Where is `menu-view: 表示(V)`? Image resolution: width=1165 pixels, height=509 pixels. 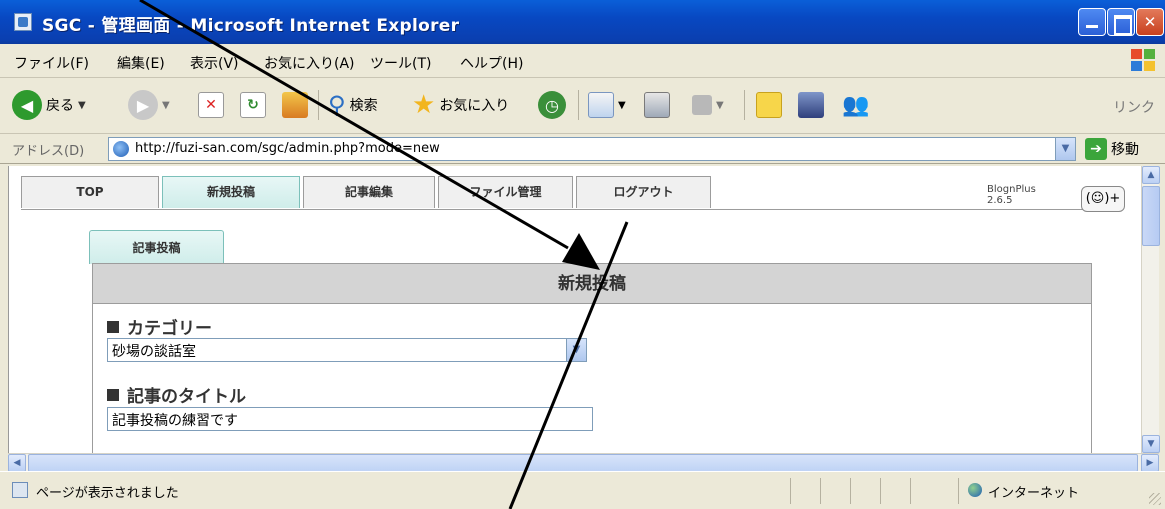 menu-view: 表示(V) is located at coordinates (214, 63).